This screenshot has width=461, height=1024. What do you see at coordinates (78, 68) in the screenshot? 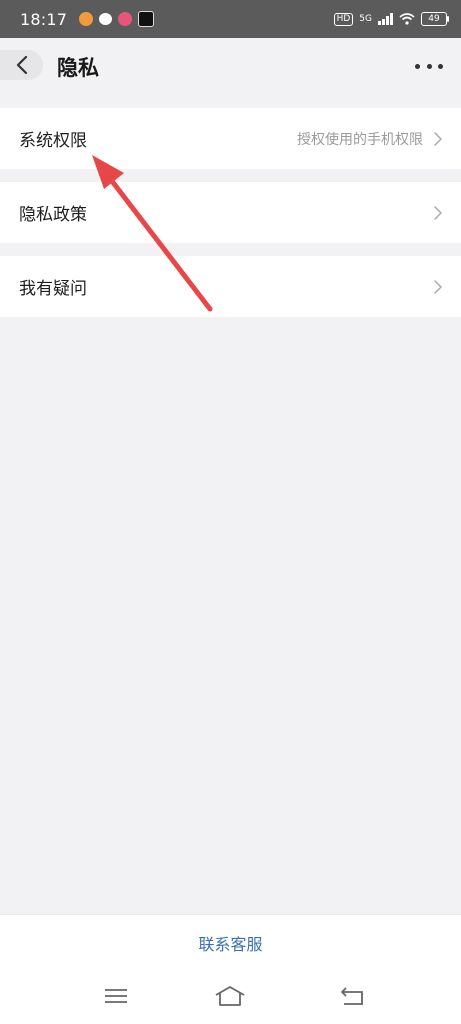
I see `page-title: 隐私` at bounding box center [78, 68].